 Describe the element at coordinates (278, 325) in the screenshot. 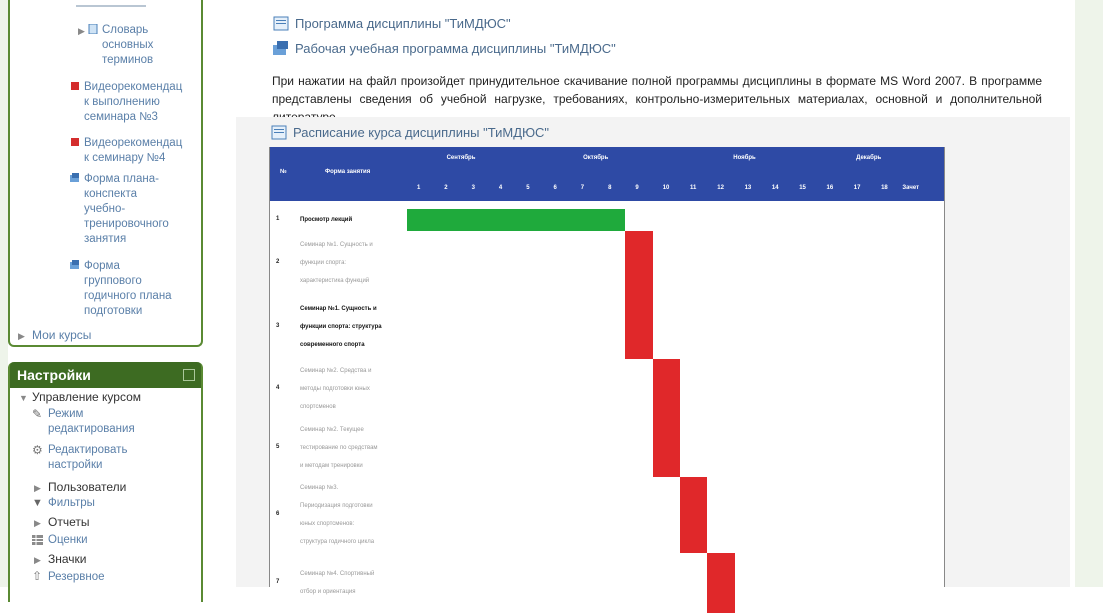

I see `row-number: 3` at that location.